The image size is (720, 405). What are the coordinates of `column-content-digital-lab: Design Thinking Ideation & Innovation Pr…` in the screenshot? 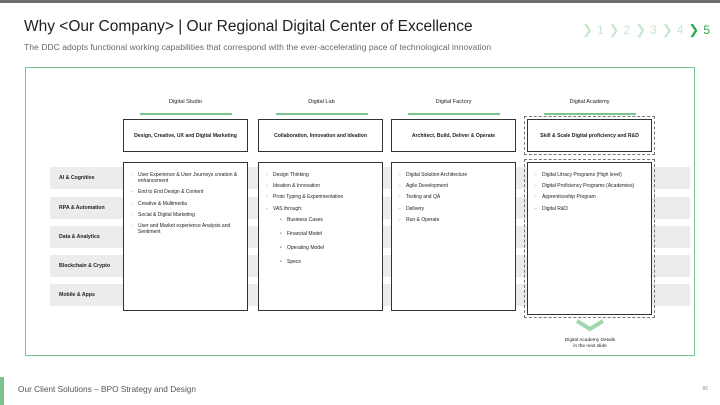 It's located at (320, 236).